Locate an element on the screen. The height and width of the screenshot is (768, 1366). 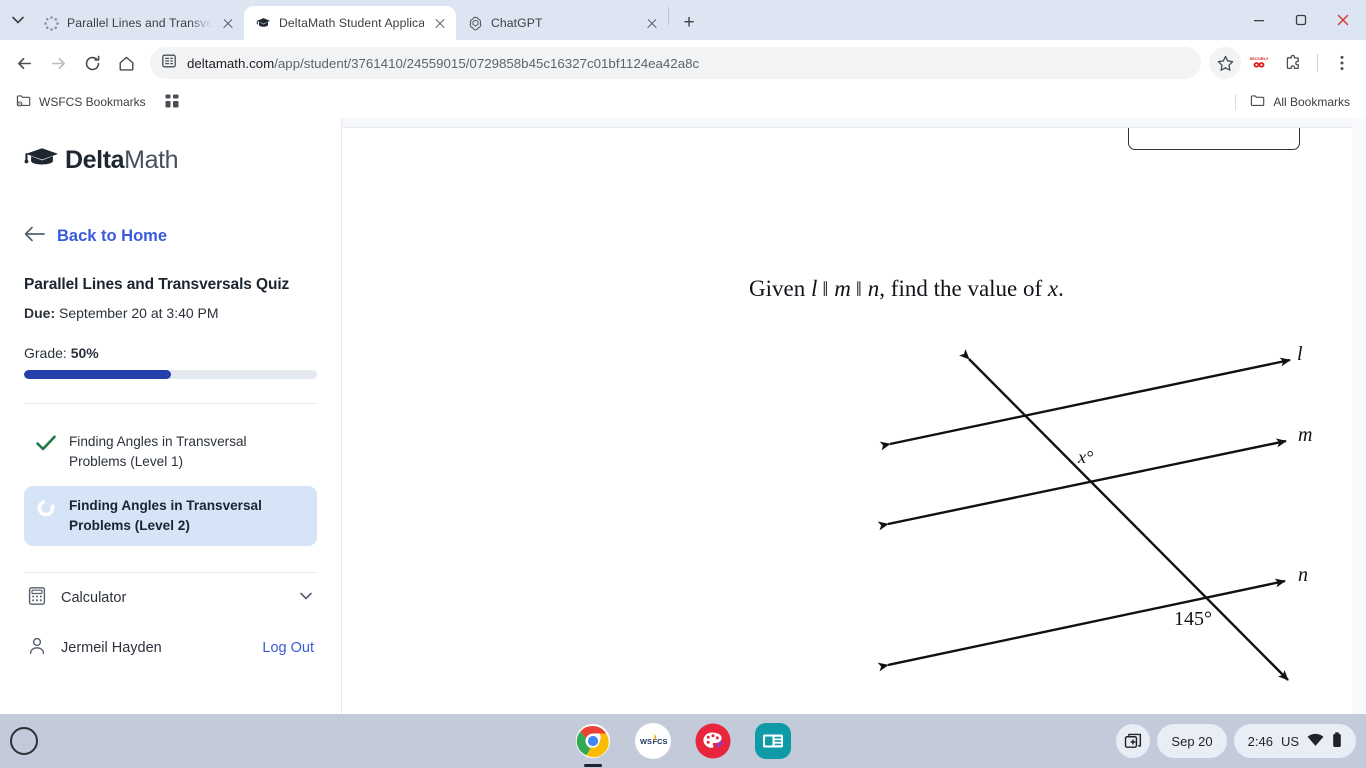
svg-text: SECURLY is located at coordinates (1259, 58).